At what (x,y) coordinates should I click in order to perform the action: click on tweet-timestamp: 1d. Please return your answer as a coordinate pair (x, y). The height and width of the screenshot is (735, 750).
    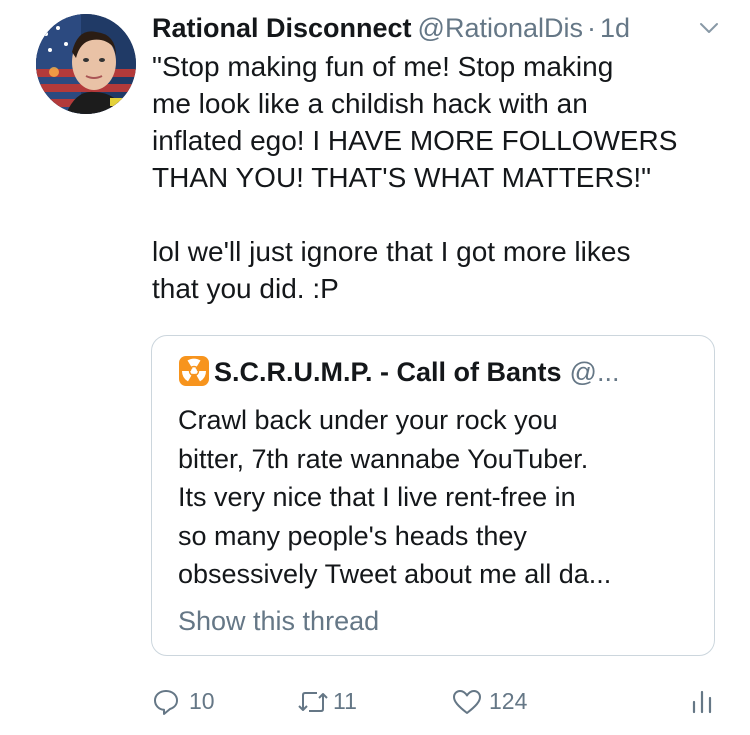
    Looking at the image, I should click on (615, 28).